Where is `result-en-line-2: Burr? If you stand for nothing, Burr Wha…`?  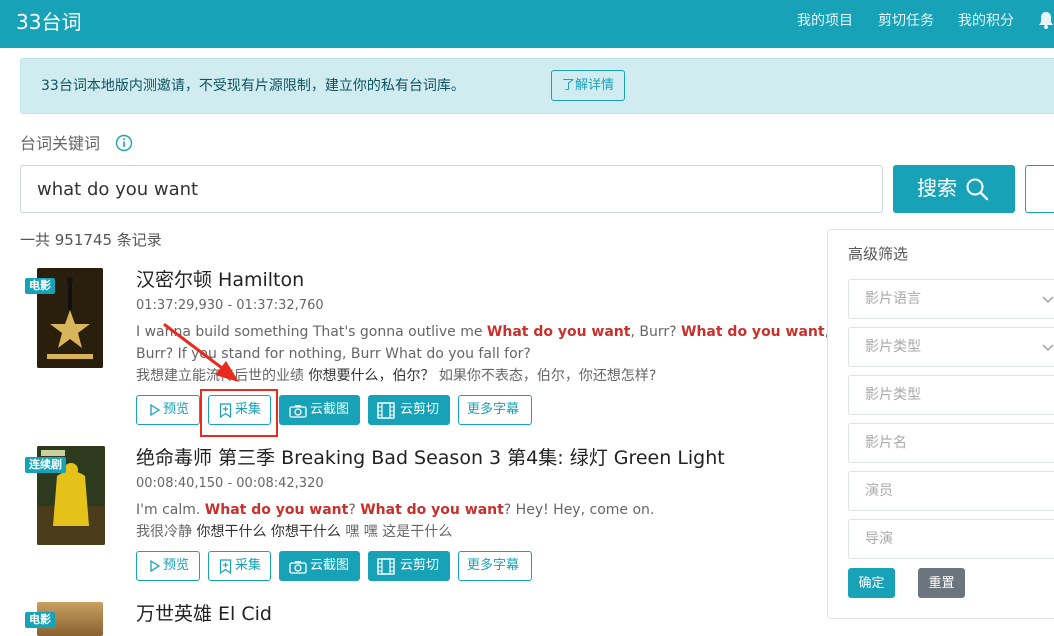 result-en-line-2: Burr? If you stand for nothing, Burr Wha… is located at coordinates (333, 354).